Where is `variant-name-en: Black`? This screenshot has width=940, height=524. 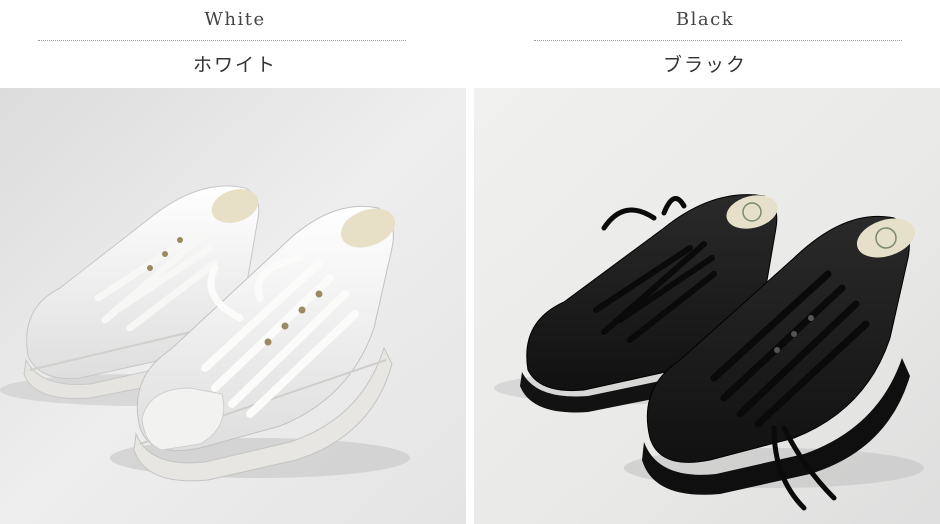
variant-name-en: Black is located at coordinates (705, 19).